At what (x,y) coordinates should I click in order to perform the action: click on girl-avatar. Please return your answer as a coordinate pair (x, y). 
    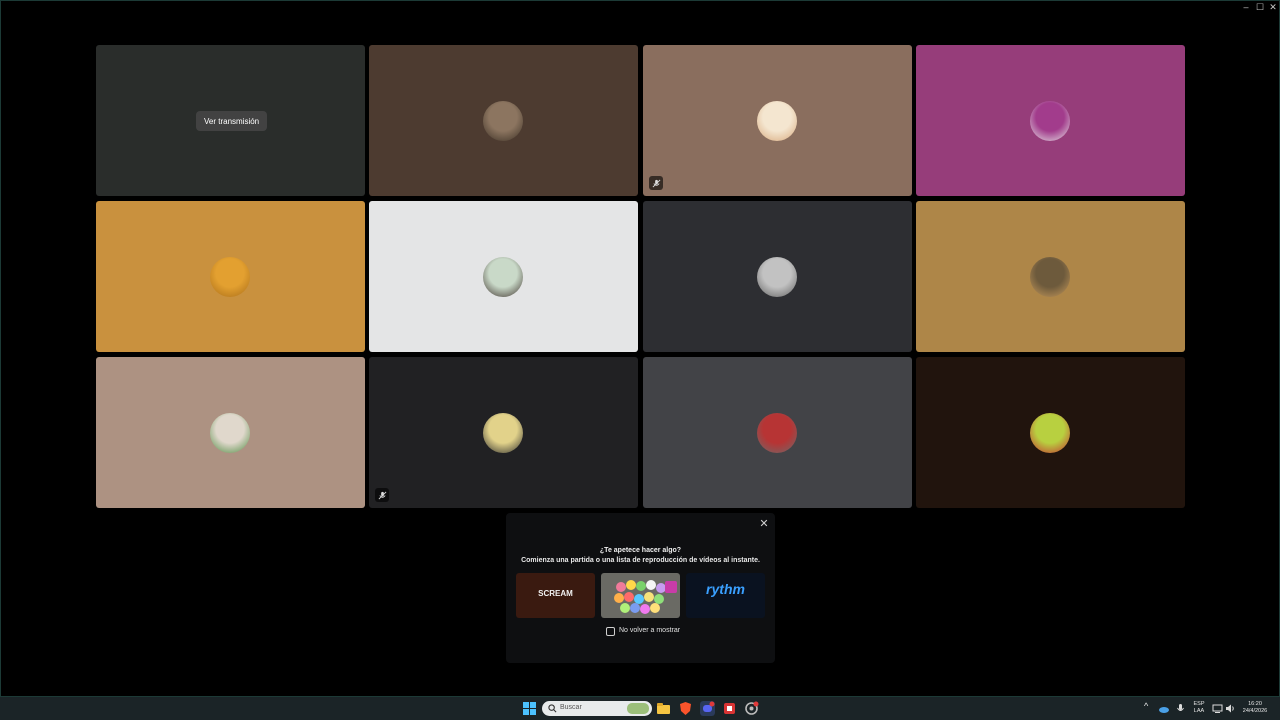
    Looking at the image, I should click on (503, 277).